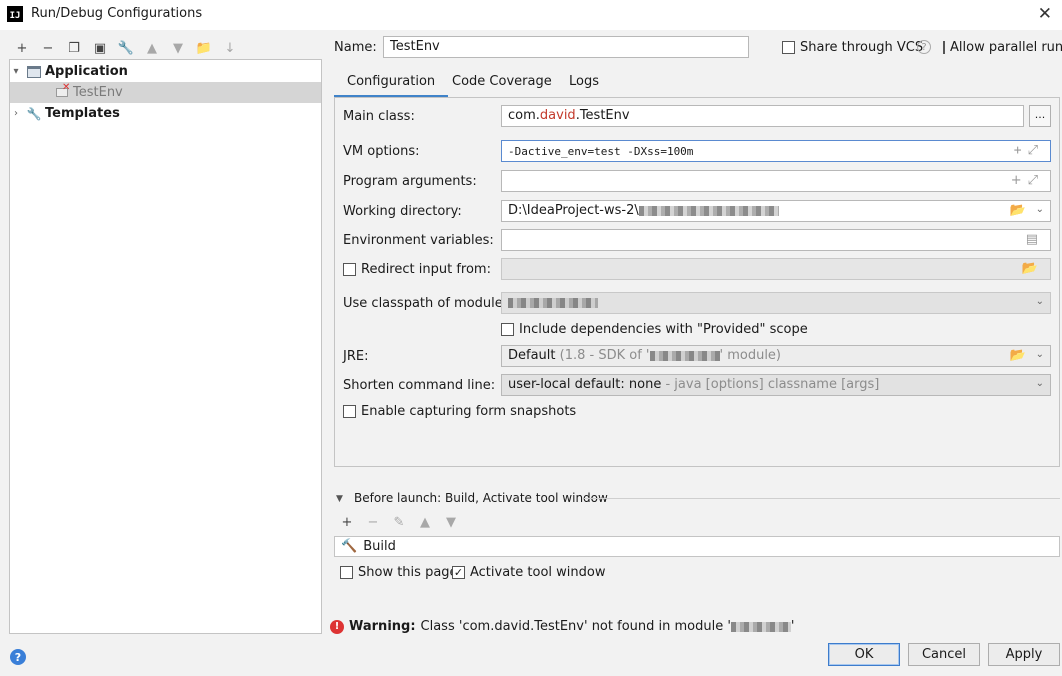 Image resolution: width=1062 pixels, height=676 pixels. I want to click on classpath-module-select: ⌄, so click(776, 303).